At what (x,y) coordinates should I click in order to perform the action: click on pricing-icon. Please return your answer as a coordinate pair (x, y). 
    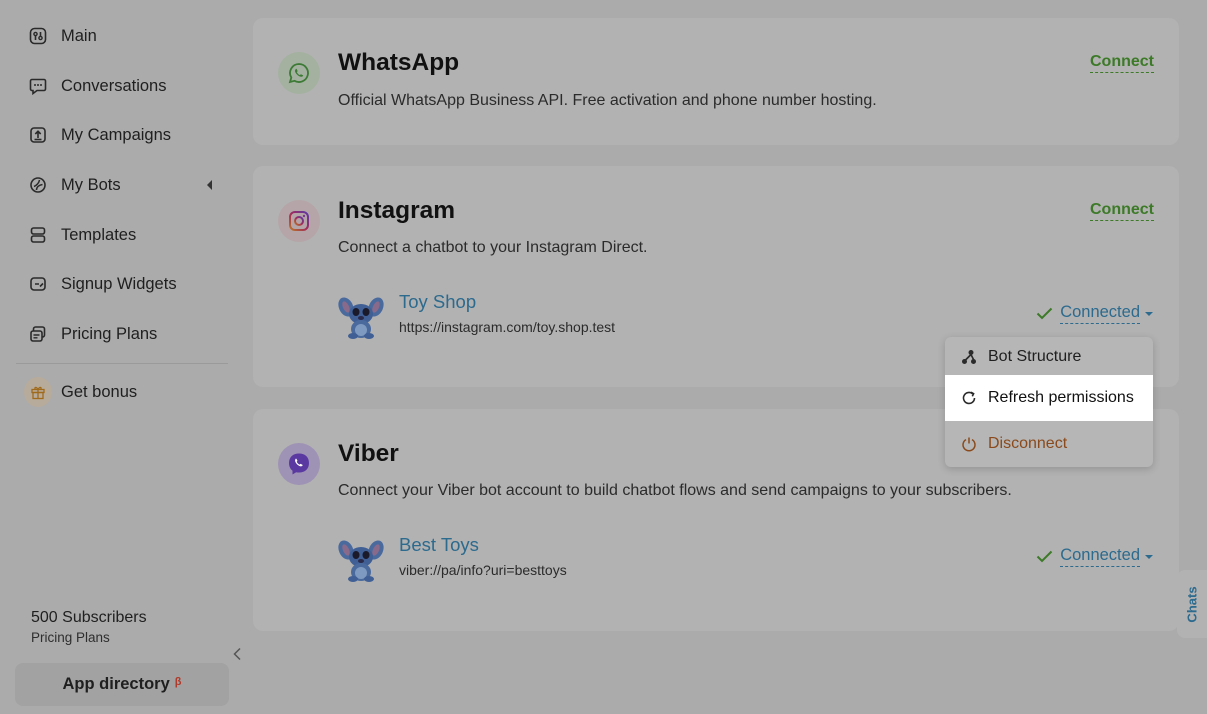
    Looking at the image, I should click on (38, 334).